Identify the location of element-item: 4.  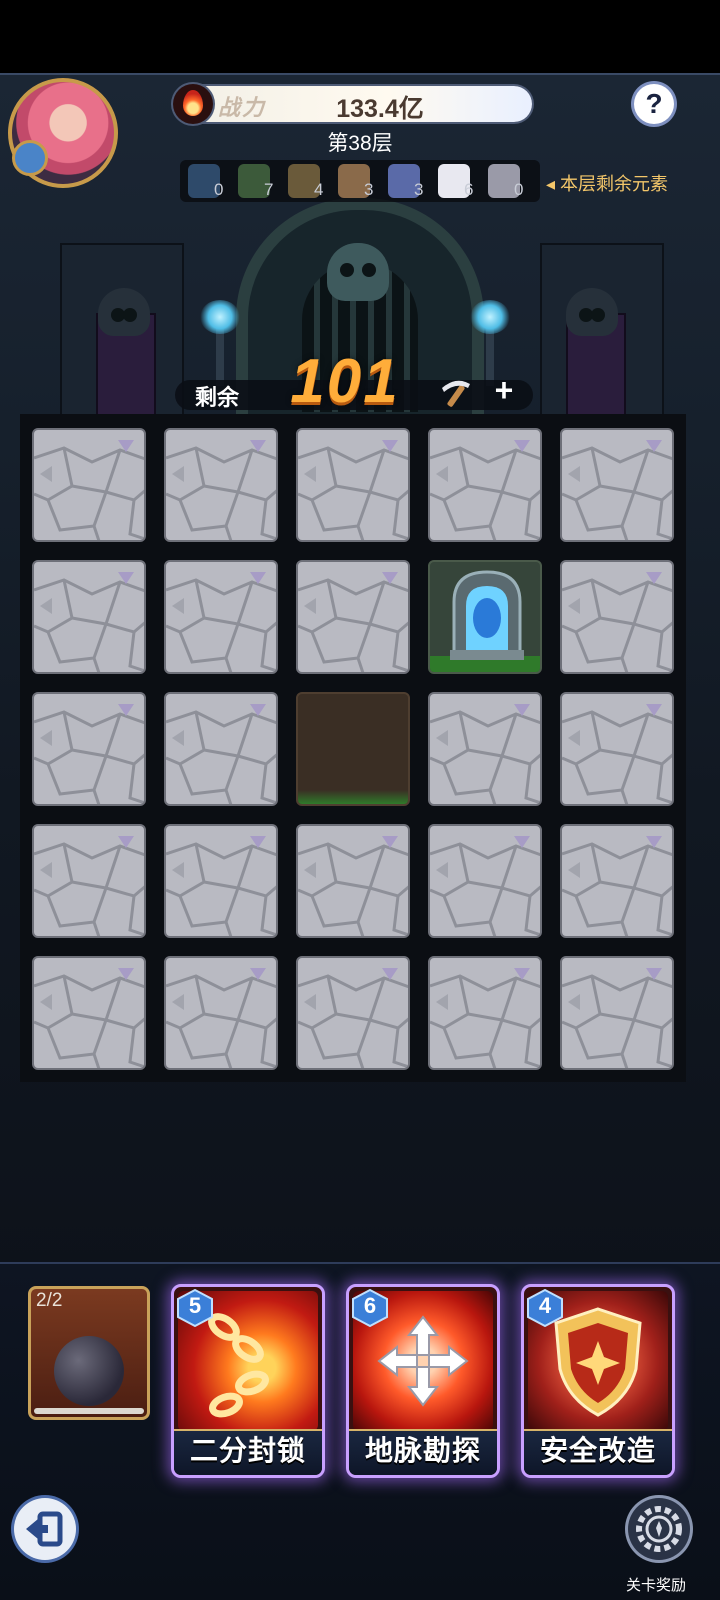
(306, 182).